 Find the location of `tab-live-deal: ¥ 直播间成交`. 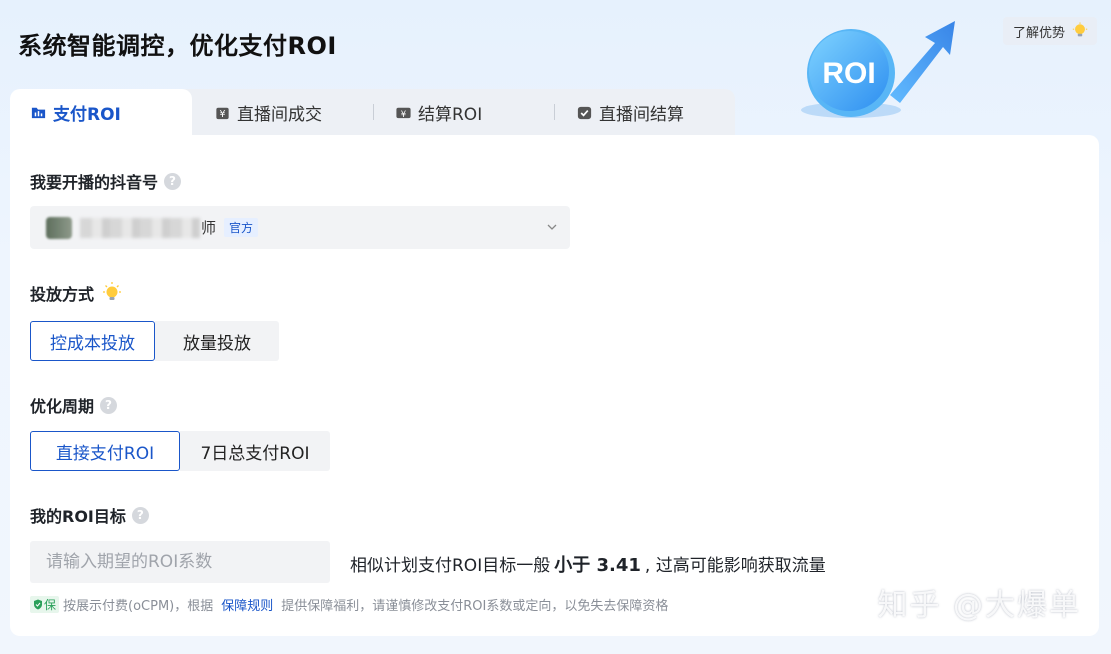

tab-live-deal: ¥ 直播间成交 is located at coordinates (282, 112).